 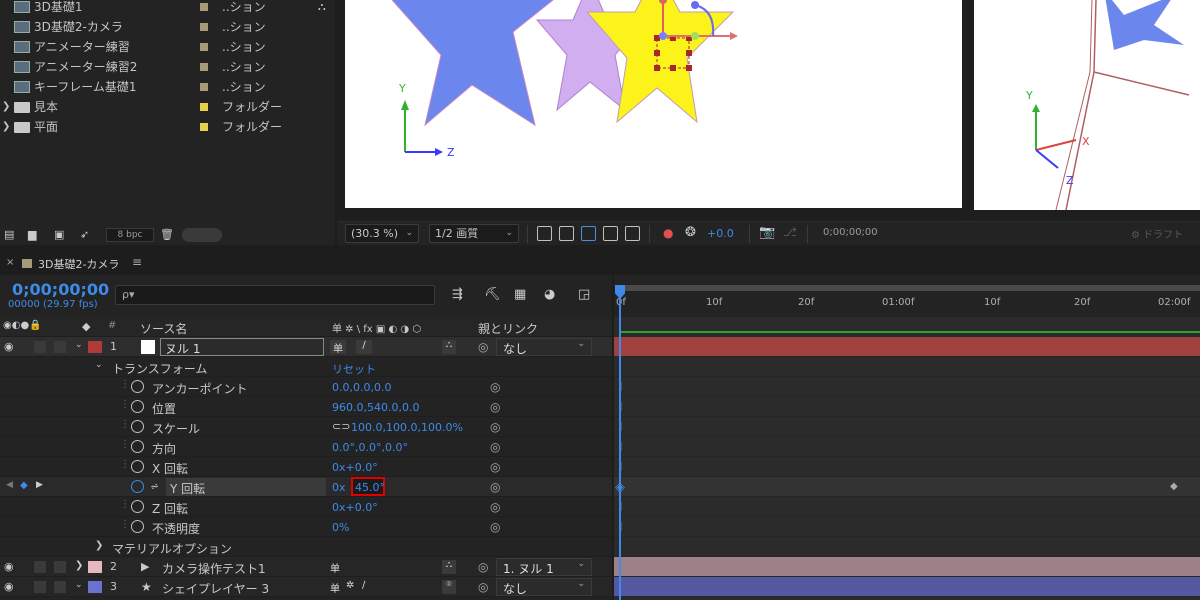 I want to click on shy-layers-icon: ⛏, so click(x=492, y=294).